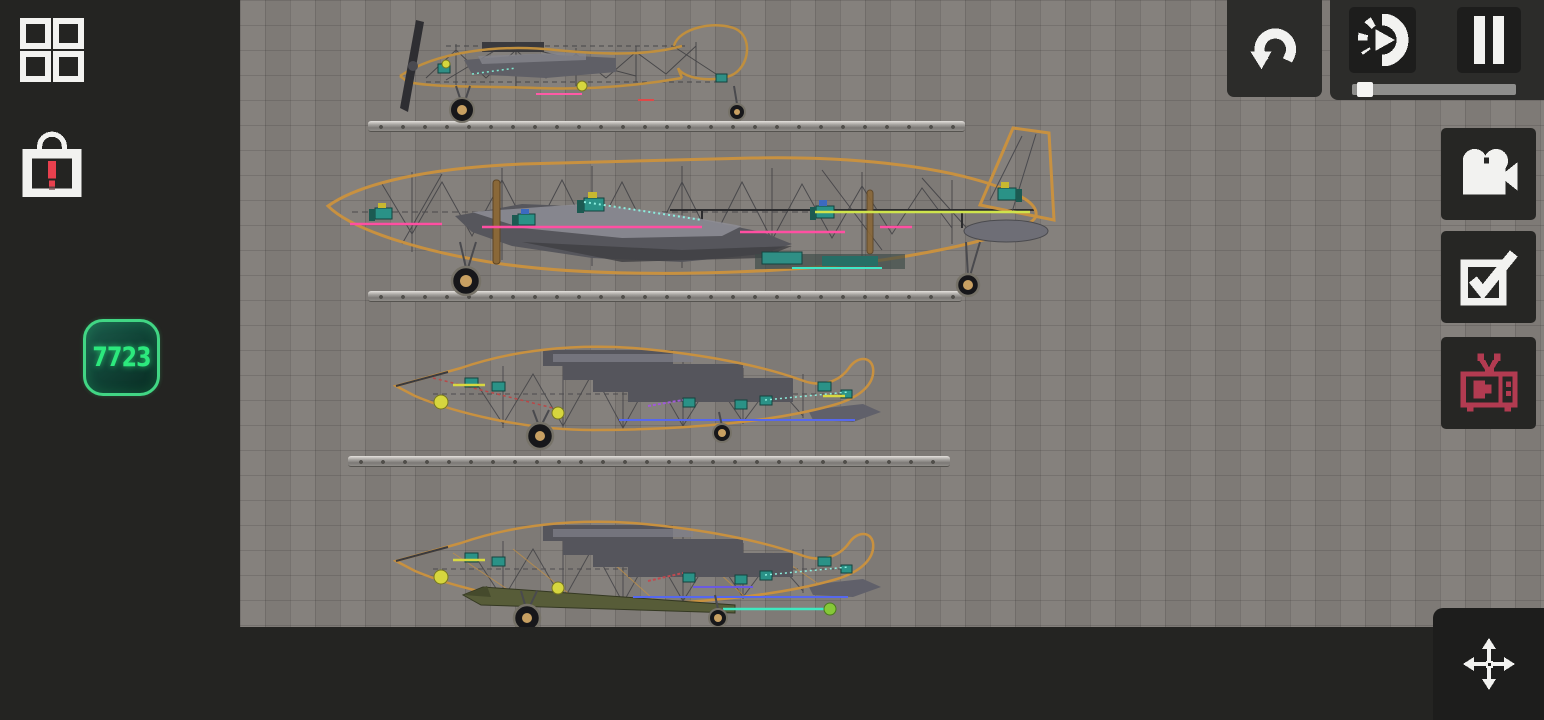  I want to click on record-video-button, so click(1488, 174).